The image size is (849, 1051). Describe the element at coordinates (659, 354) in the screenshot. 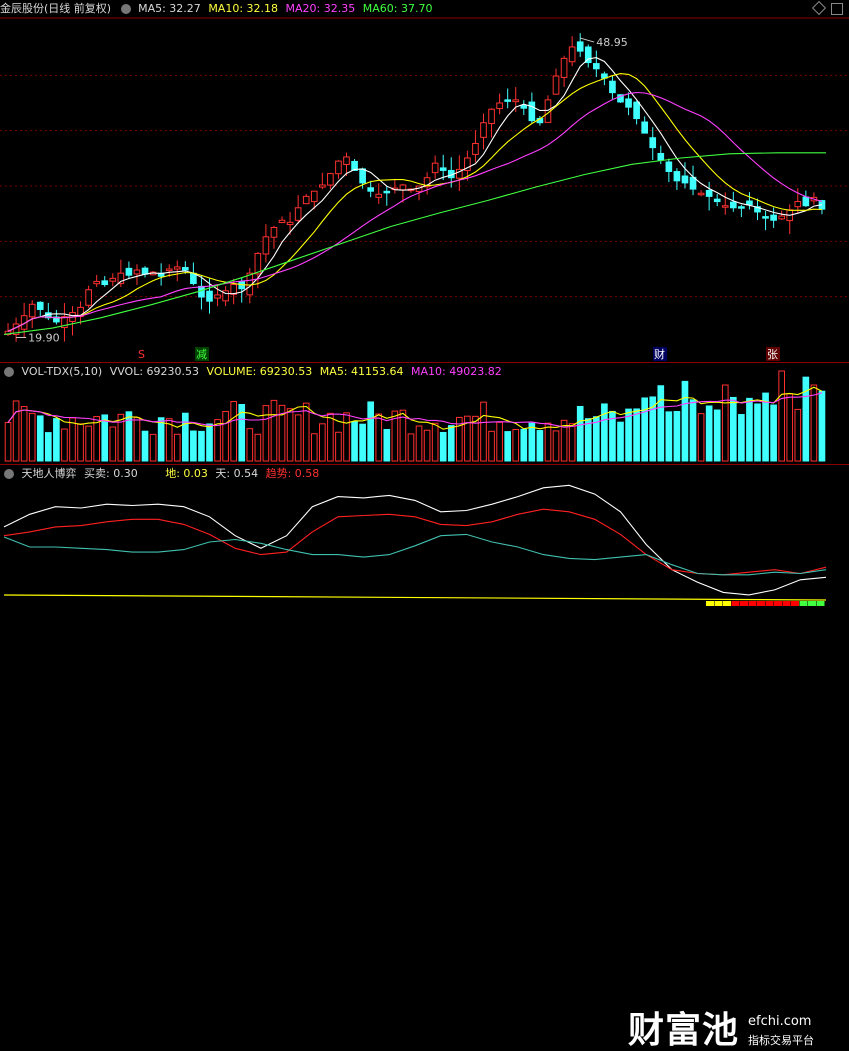

I see `marker-cai: 财` at that location.